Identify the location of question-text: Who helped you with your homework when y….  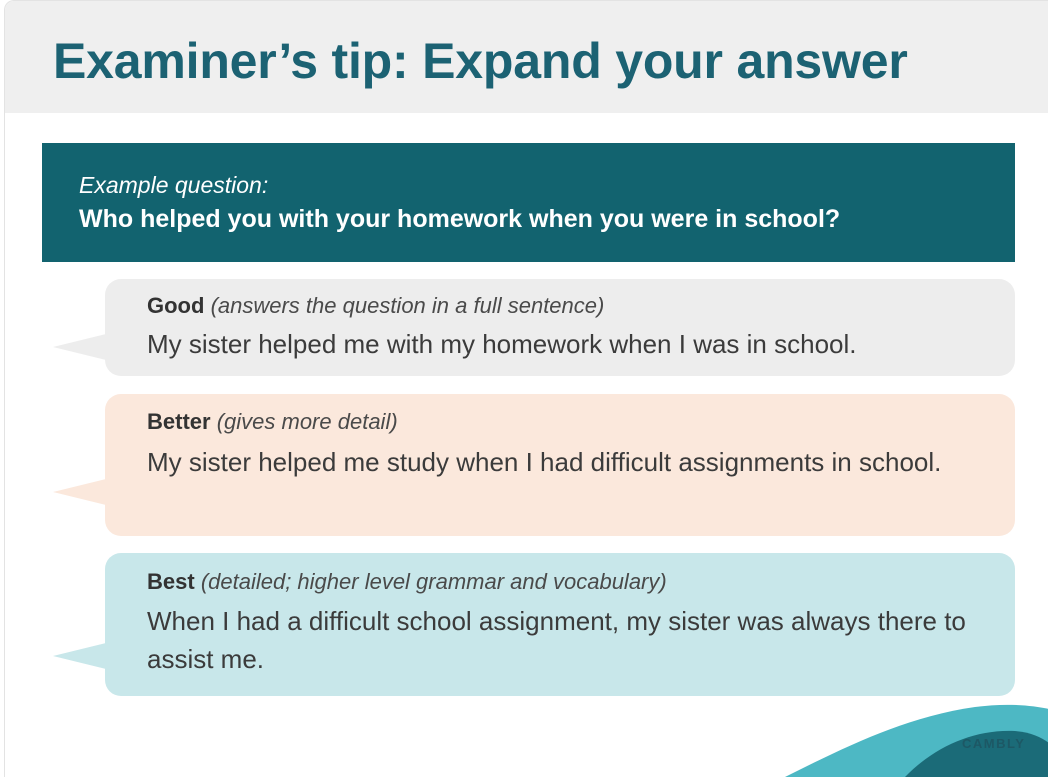
(460, 219).